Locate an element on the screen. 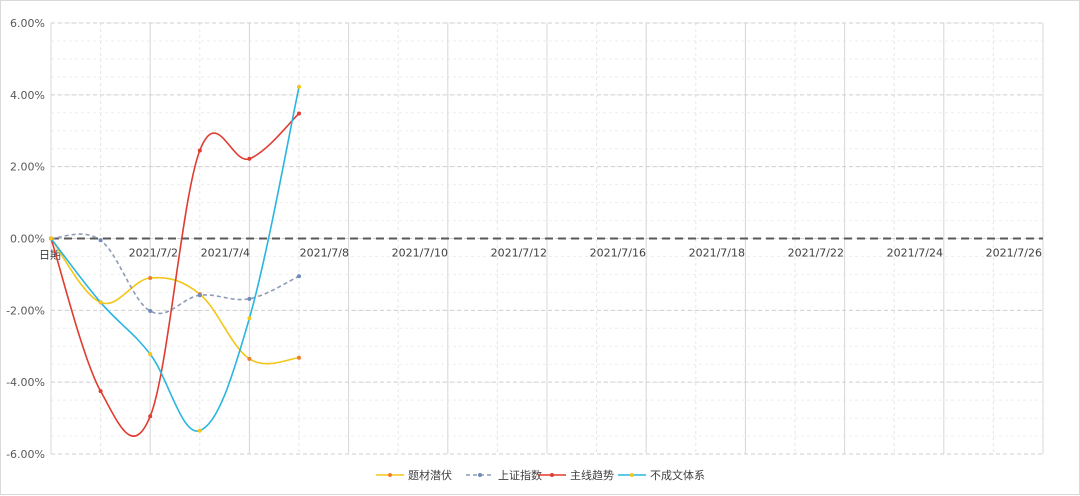  legend-label: 主线趋势 is located at coordinates (592, 475).